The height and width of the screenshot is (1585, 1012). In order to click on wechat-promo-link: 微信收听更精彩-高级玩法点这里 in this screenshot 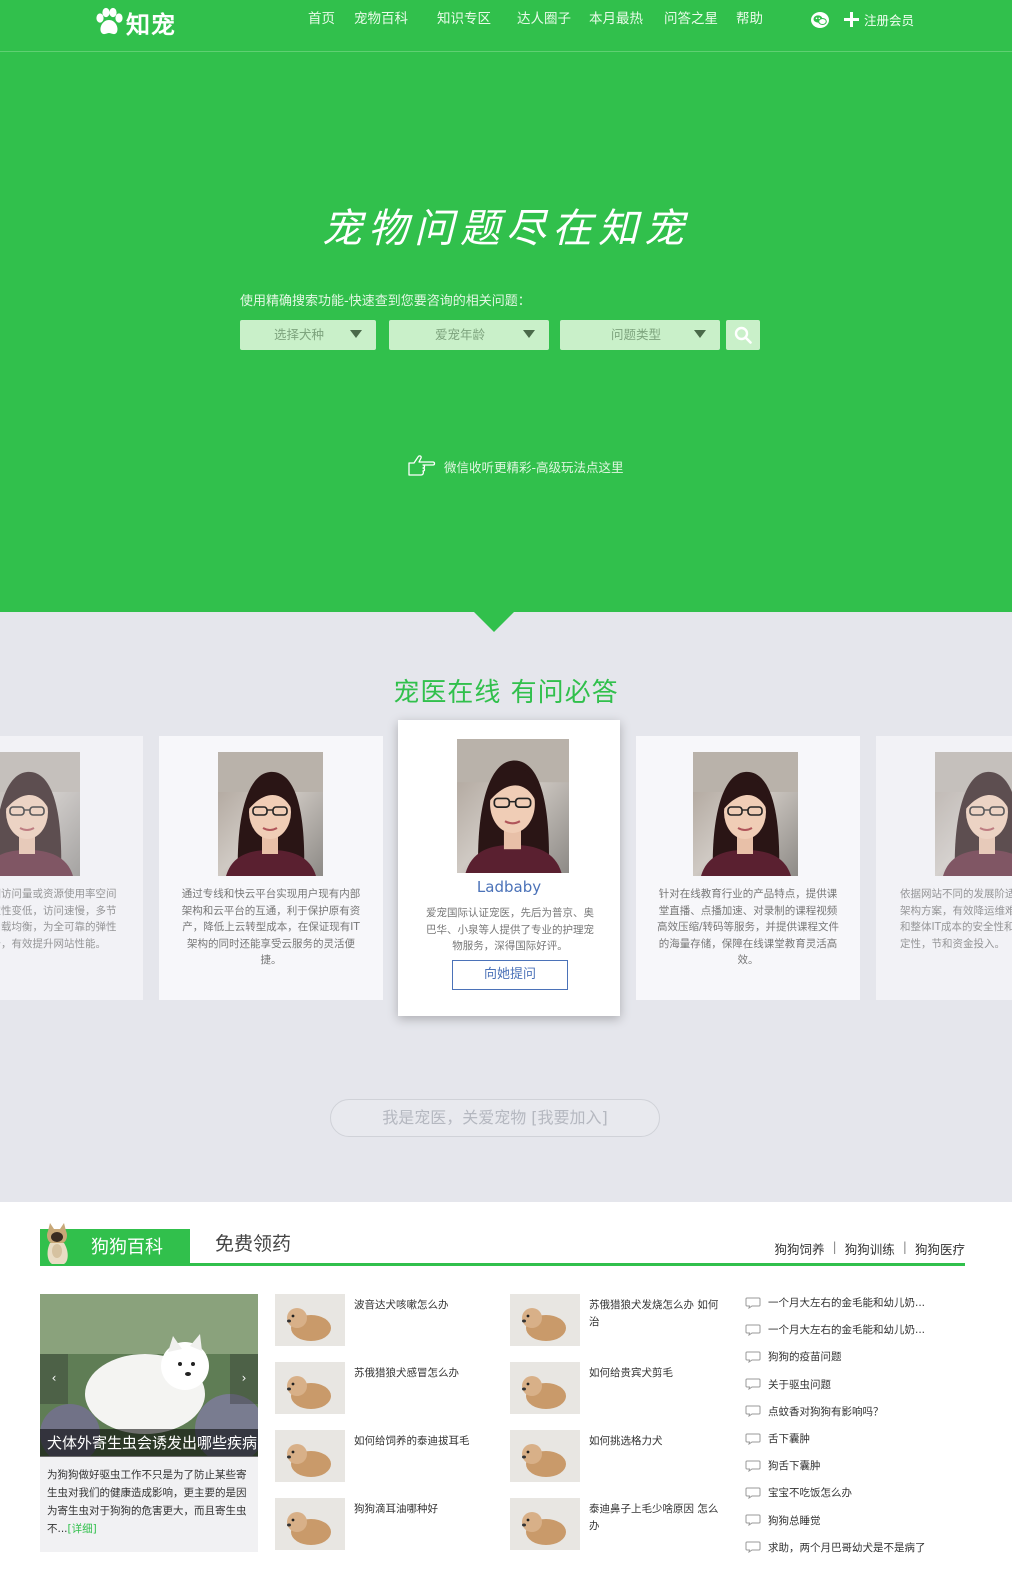, I will do `click(515, 466)`.